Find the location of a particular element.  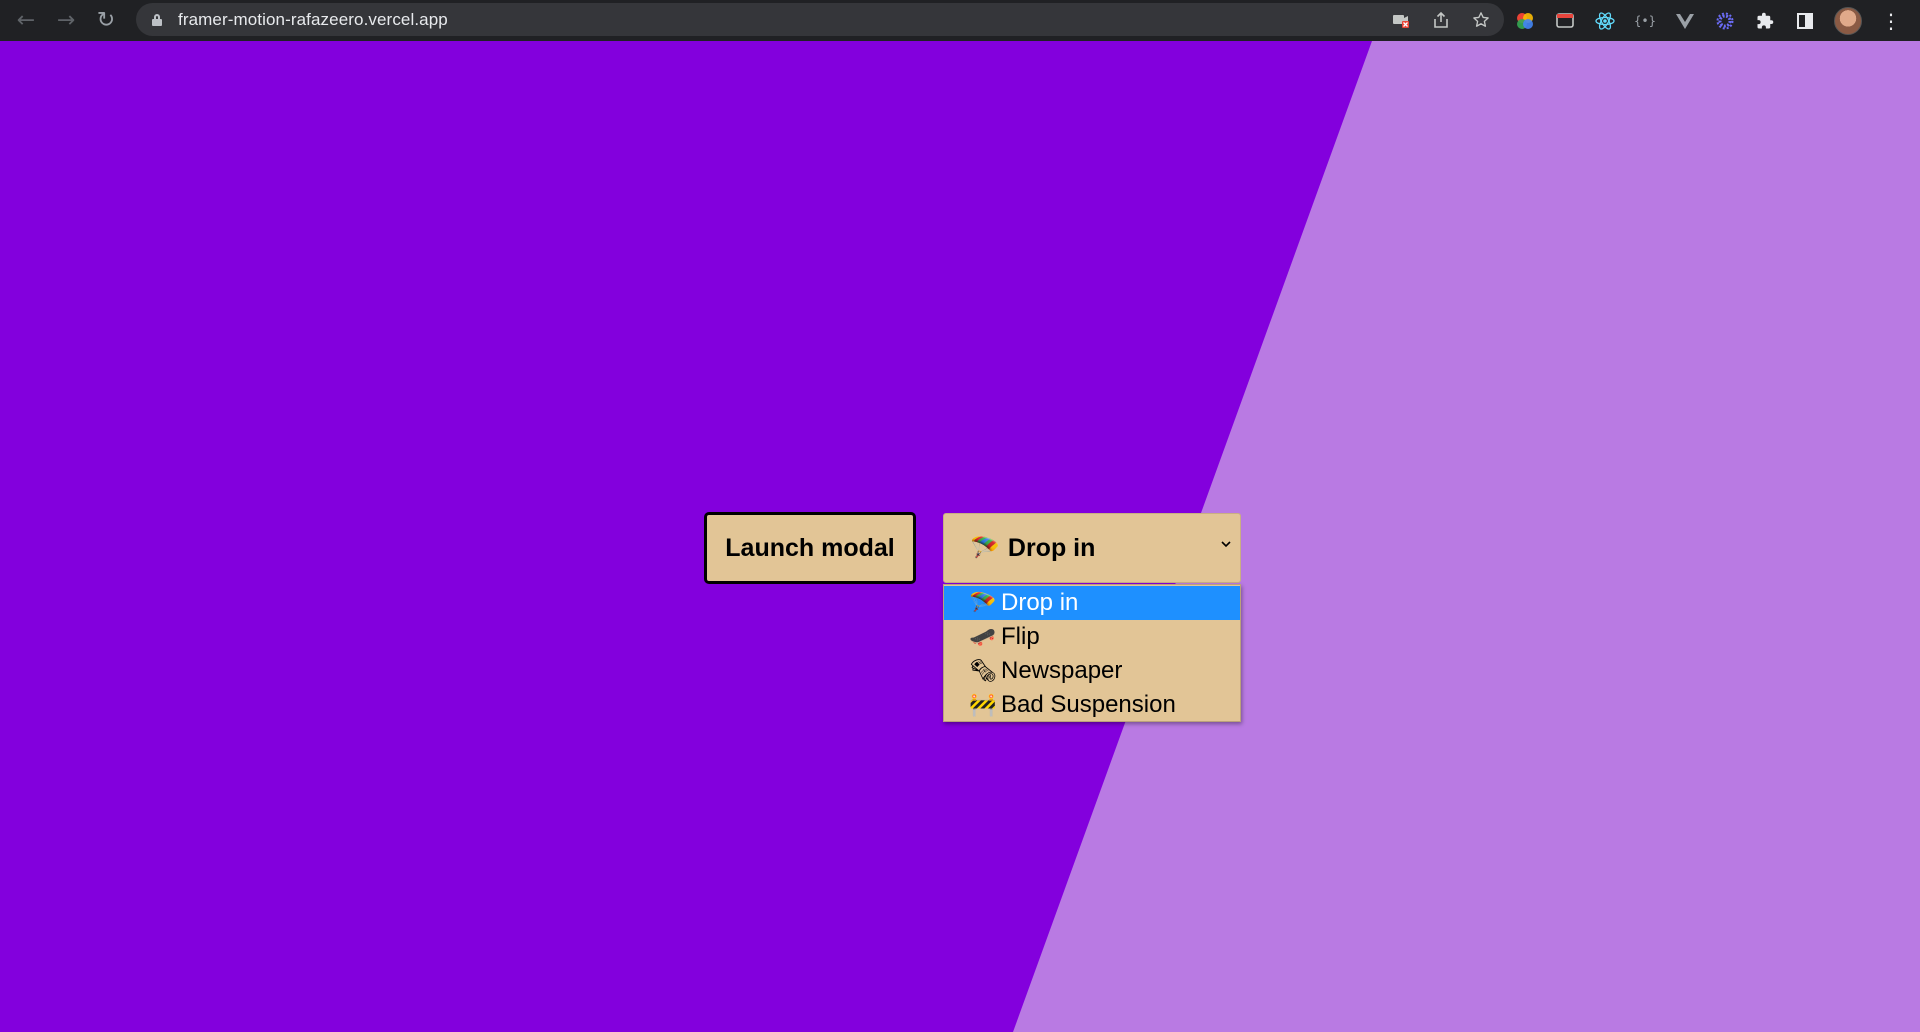

avatar is located at coordinates (1848, 20).